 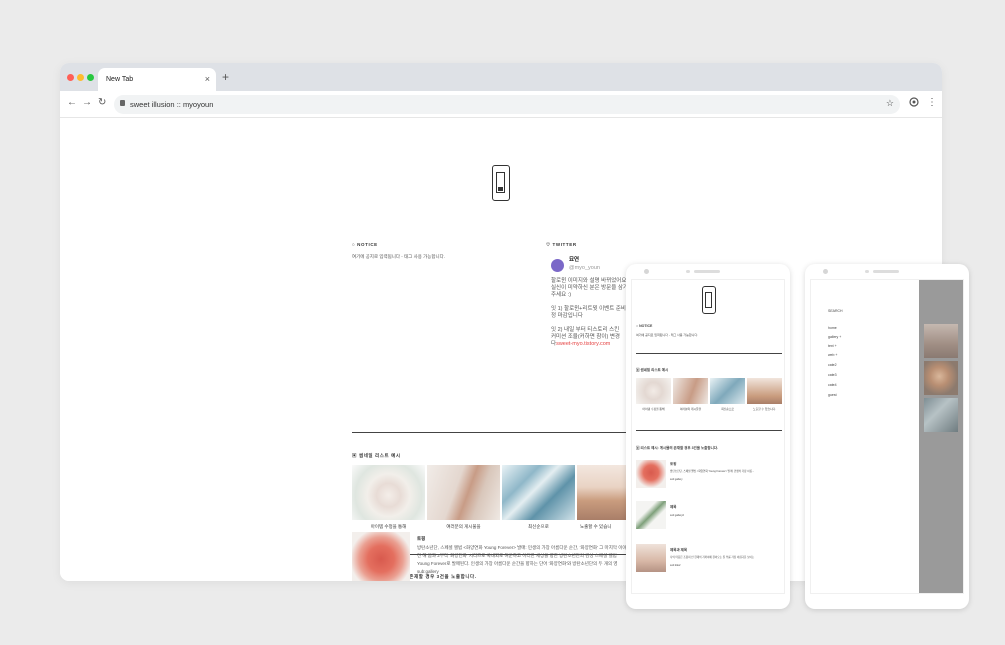 What do you see at coordinates (651, 474) in the screenshot?
I see `list-thumb-rose` at bounding box center [651, 474].